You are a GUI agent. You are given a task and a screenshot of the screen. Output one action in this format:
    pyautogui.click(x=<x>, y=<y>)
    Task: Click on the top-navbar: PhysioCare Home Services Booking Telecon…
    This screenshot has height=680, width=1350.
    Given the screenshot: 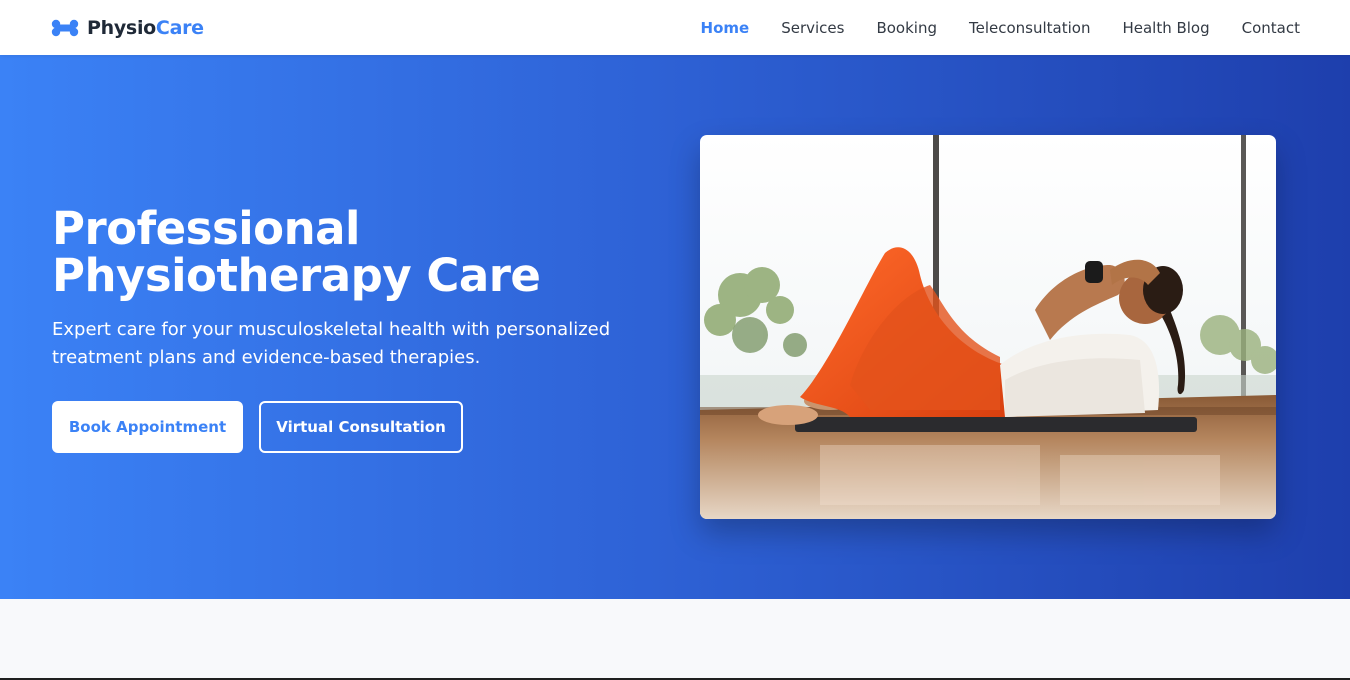 What is the action you would take?
    pyautogui.click(x=675, y=27)
    